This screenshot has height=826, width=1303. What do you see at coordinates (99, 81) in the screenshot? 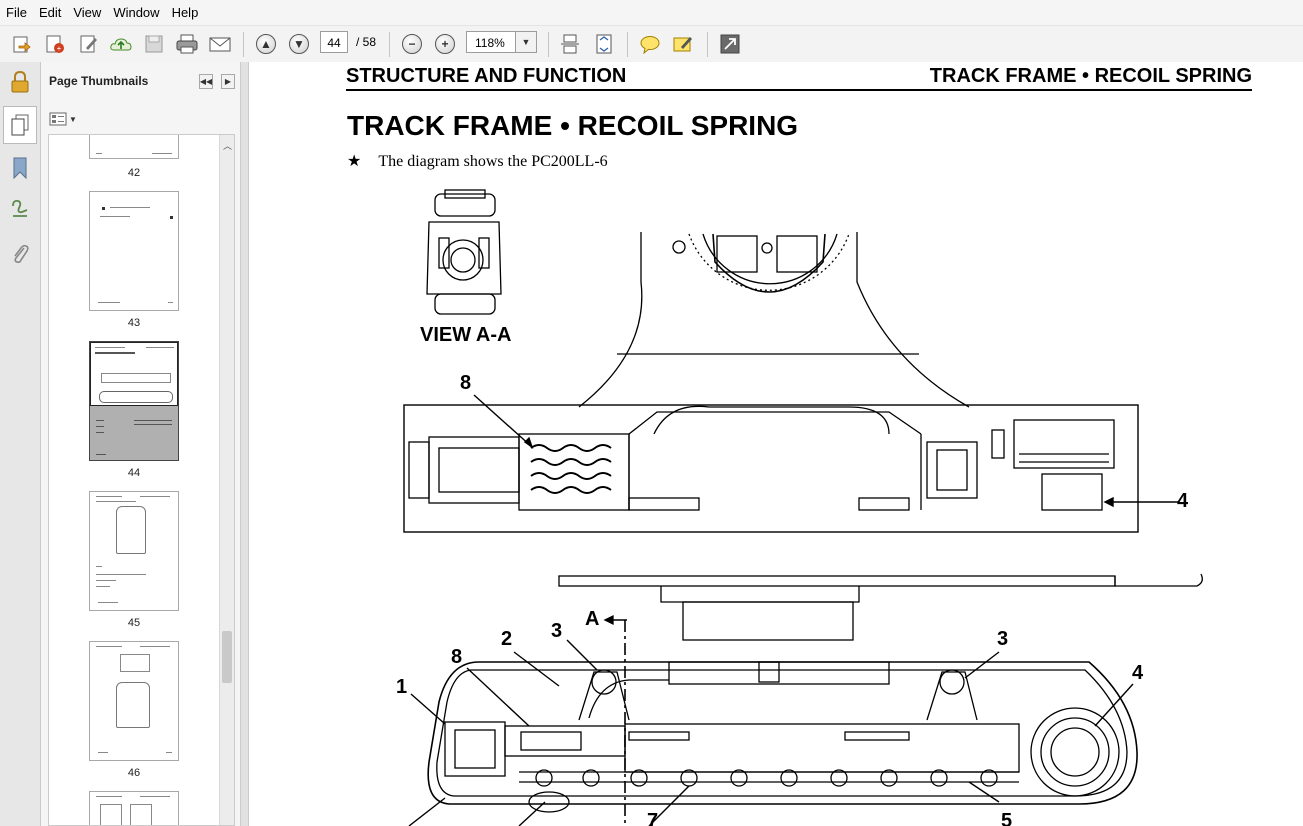
I see `panel-title: Page Thumbnails` at bounding box center [99, 81].